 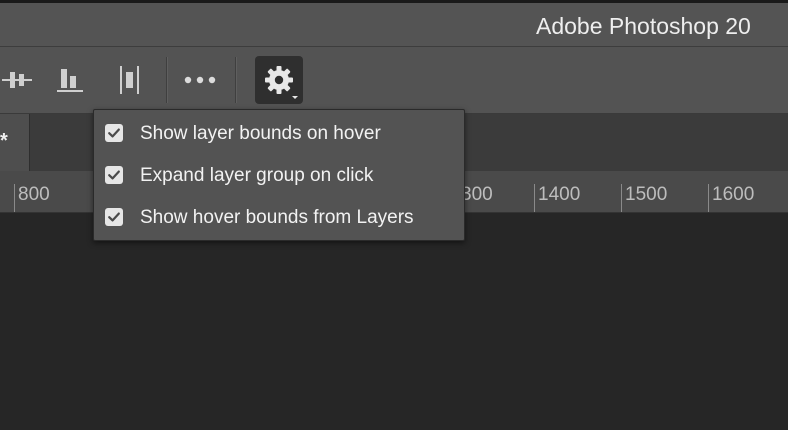 What do you see at coordinates (34, 194) in the screenshot?
I see `ruler-label: 800` at bounding box center [34, 194].